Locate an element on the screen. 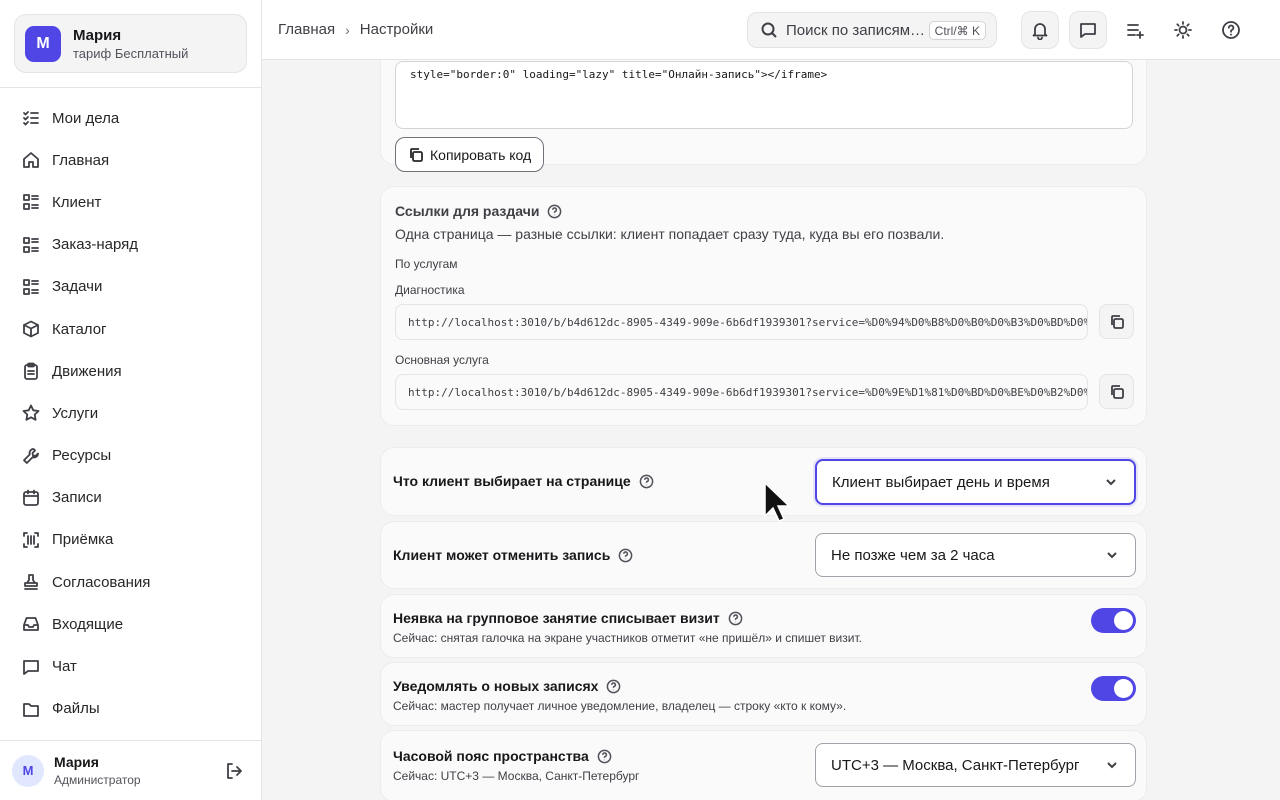 Image resolution: width=1280 pixels, height=800 pixels. share-links-title-text: Ссылки для раздачи is located at coordinates (467, 211).